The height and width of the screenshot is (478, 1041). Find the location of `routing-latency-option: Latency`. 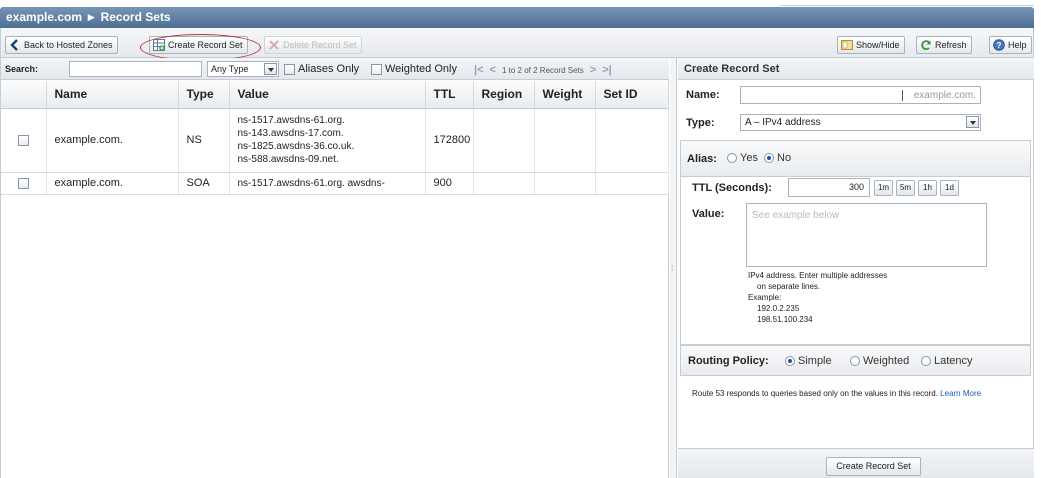

routing-latency-option: Latency is located at coordinates (947, 361).